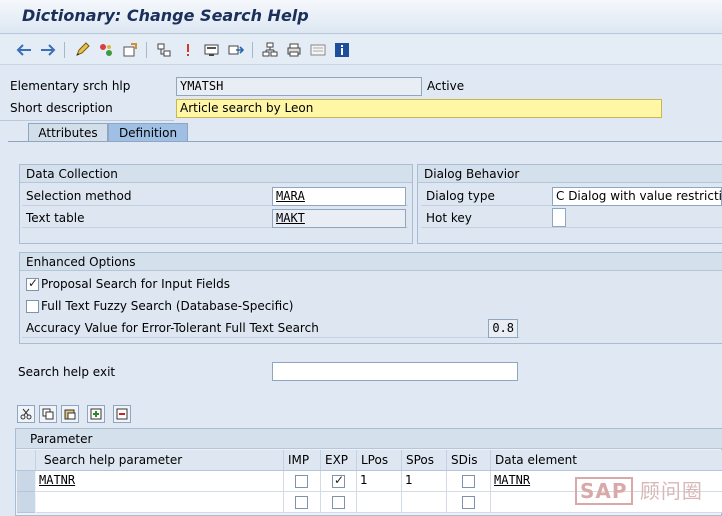  Describe the element at coordinates (469, 460) in the screenshot. I see `col-header-sdis: SDis` at that location.